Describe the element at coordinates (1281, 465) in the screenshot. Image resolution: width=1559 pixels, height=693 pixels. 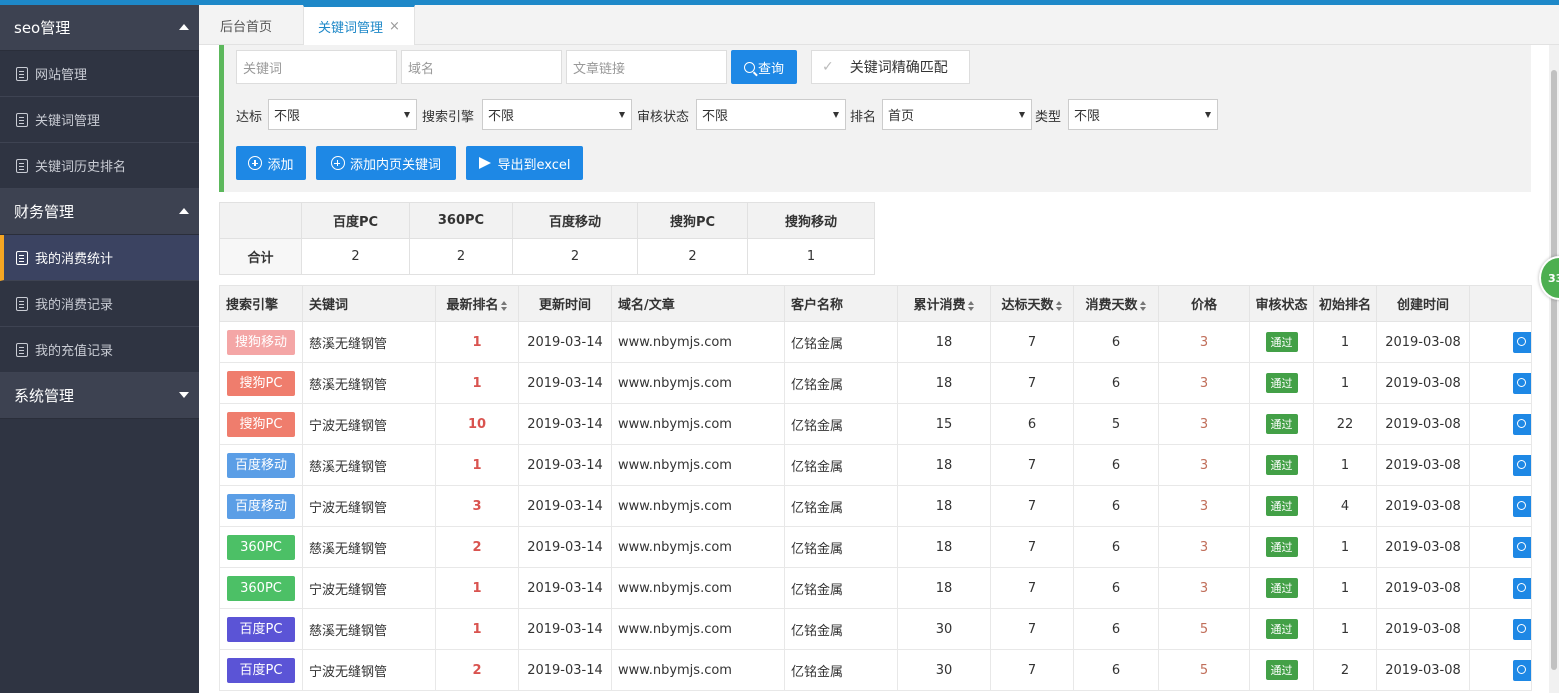
I see `status-cell: 通过` at that location.